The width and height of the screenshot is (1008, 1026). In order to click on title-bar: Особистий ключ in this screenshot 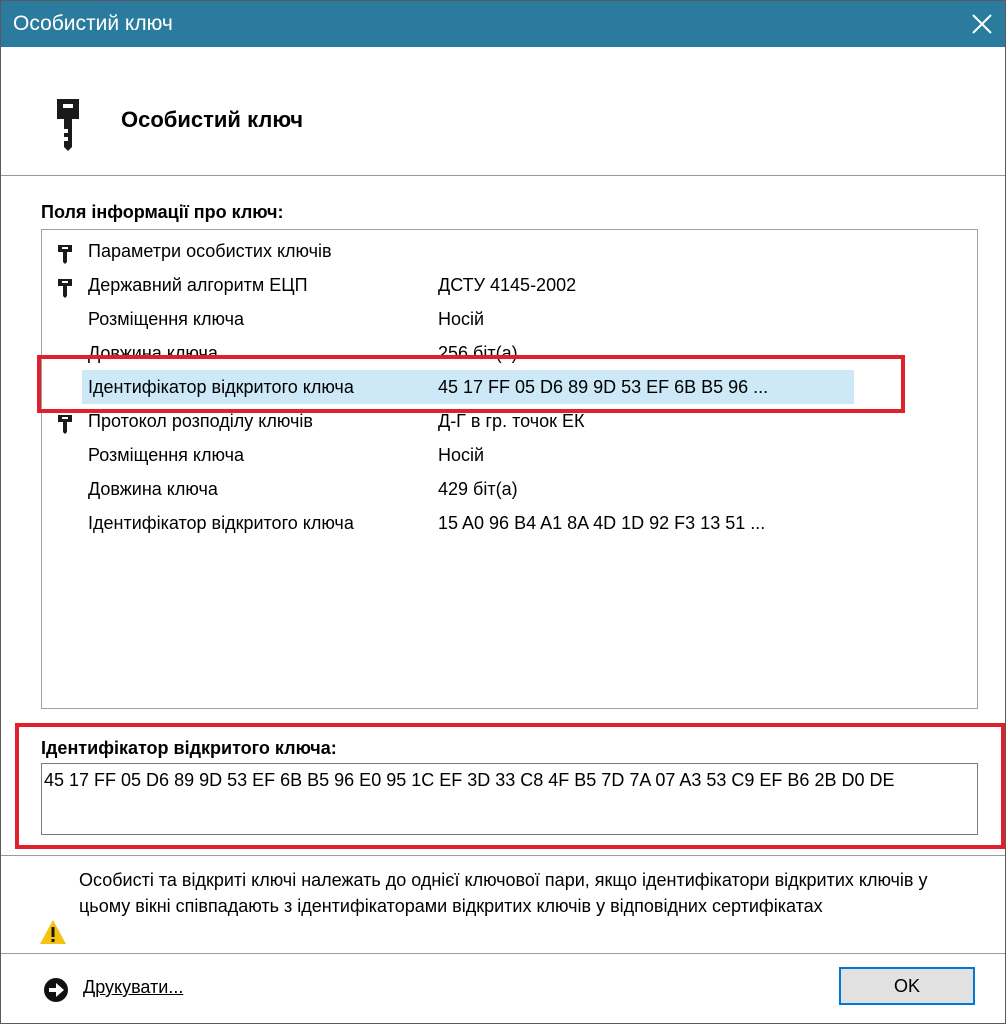, I will do `click(503, 24)`.